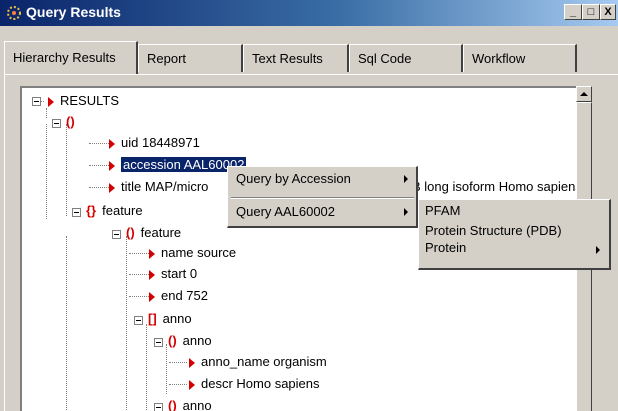 This screenshot has width=618, height=411. I want to click on tree-node-title: title MAP/micro, so click(158, 187).